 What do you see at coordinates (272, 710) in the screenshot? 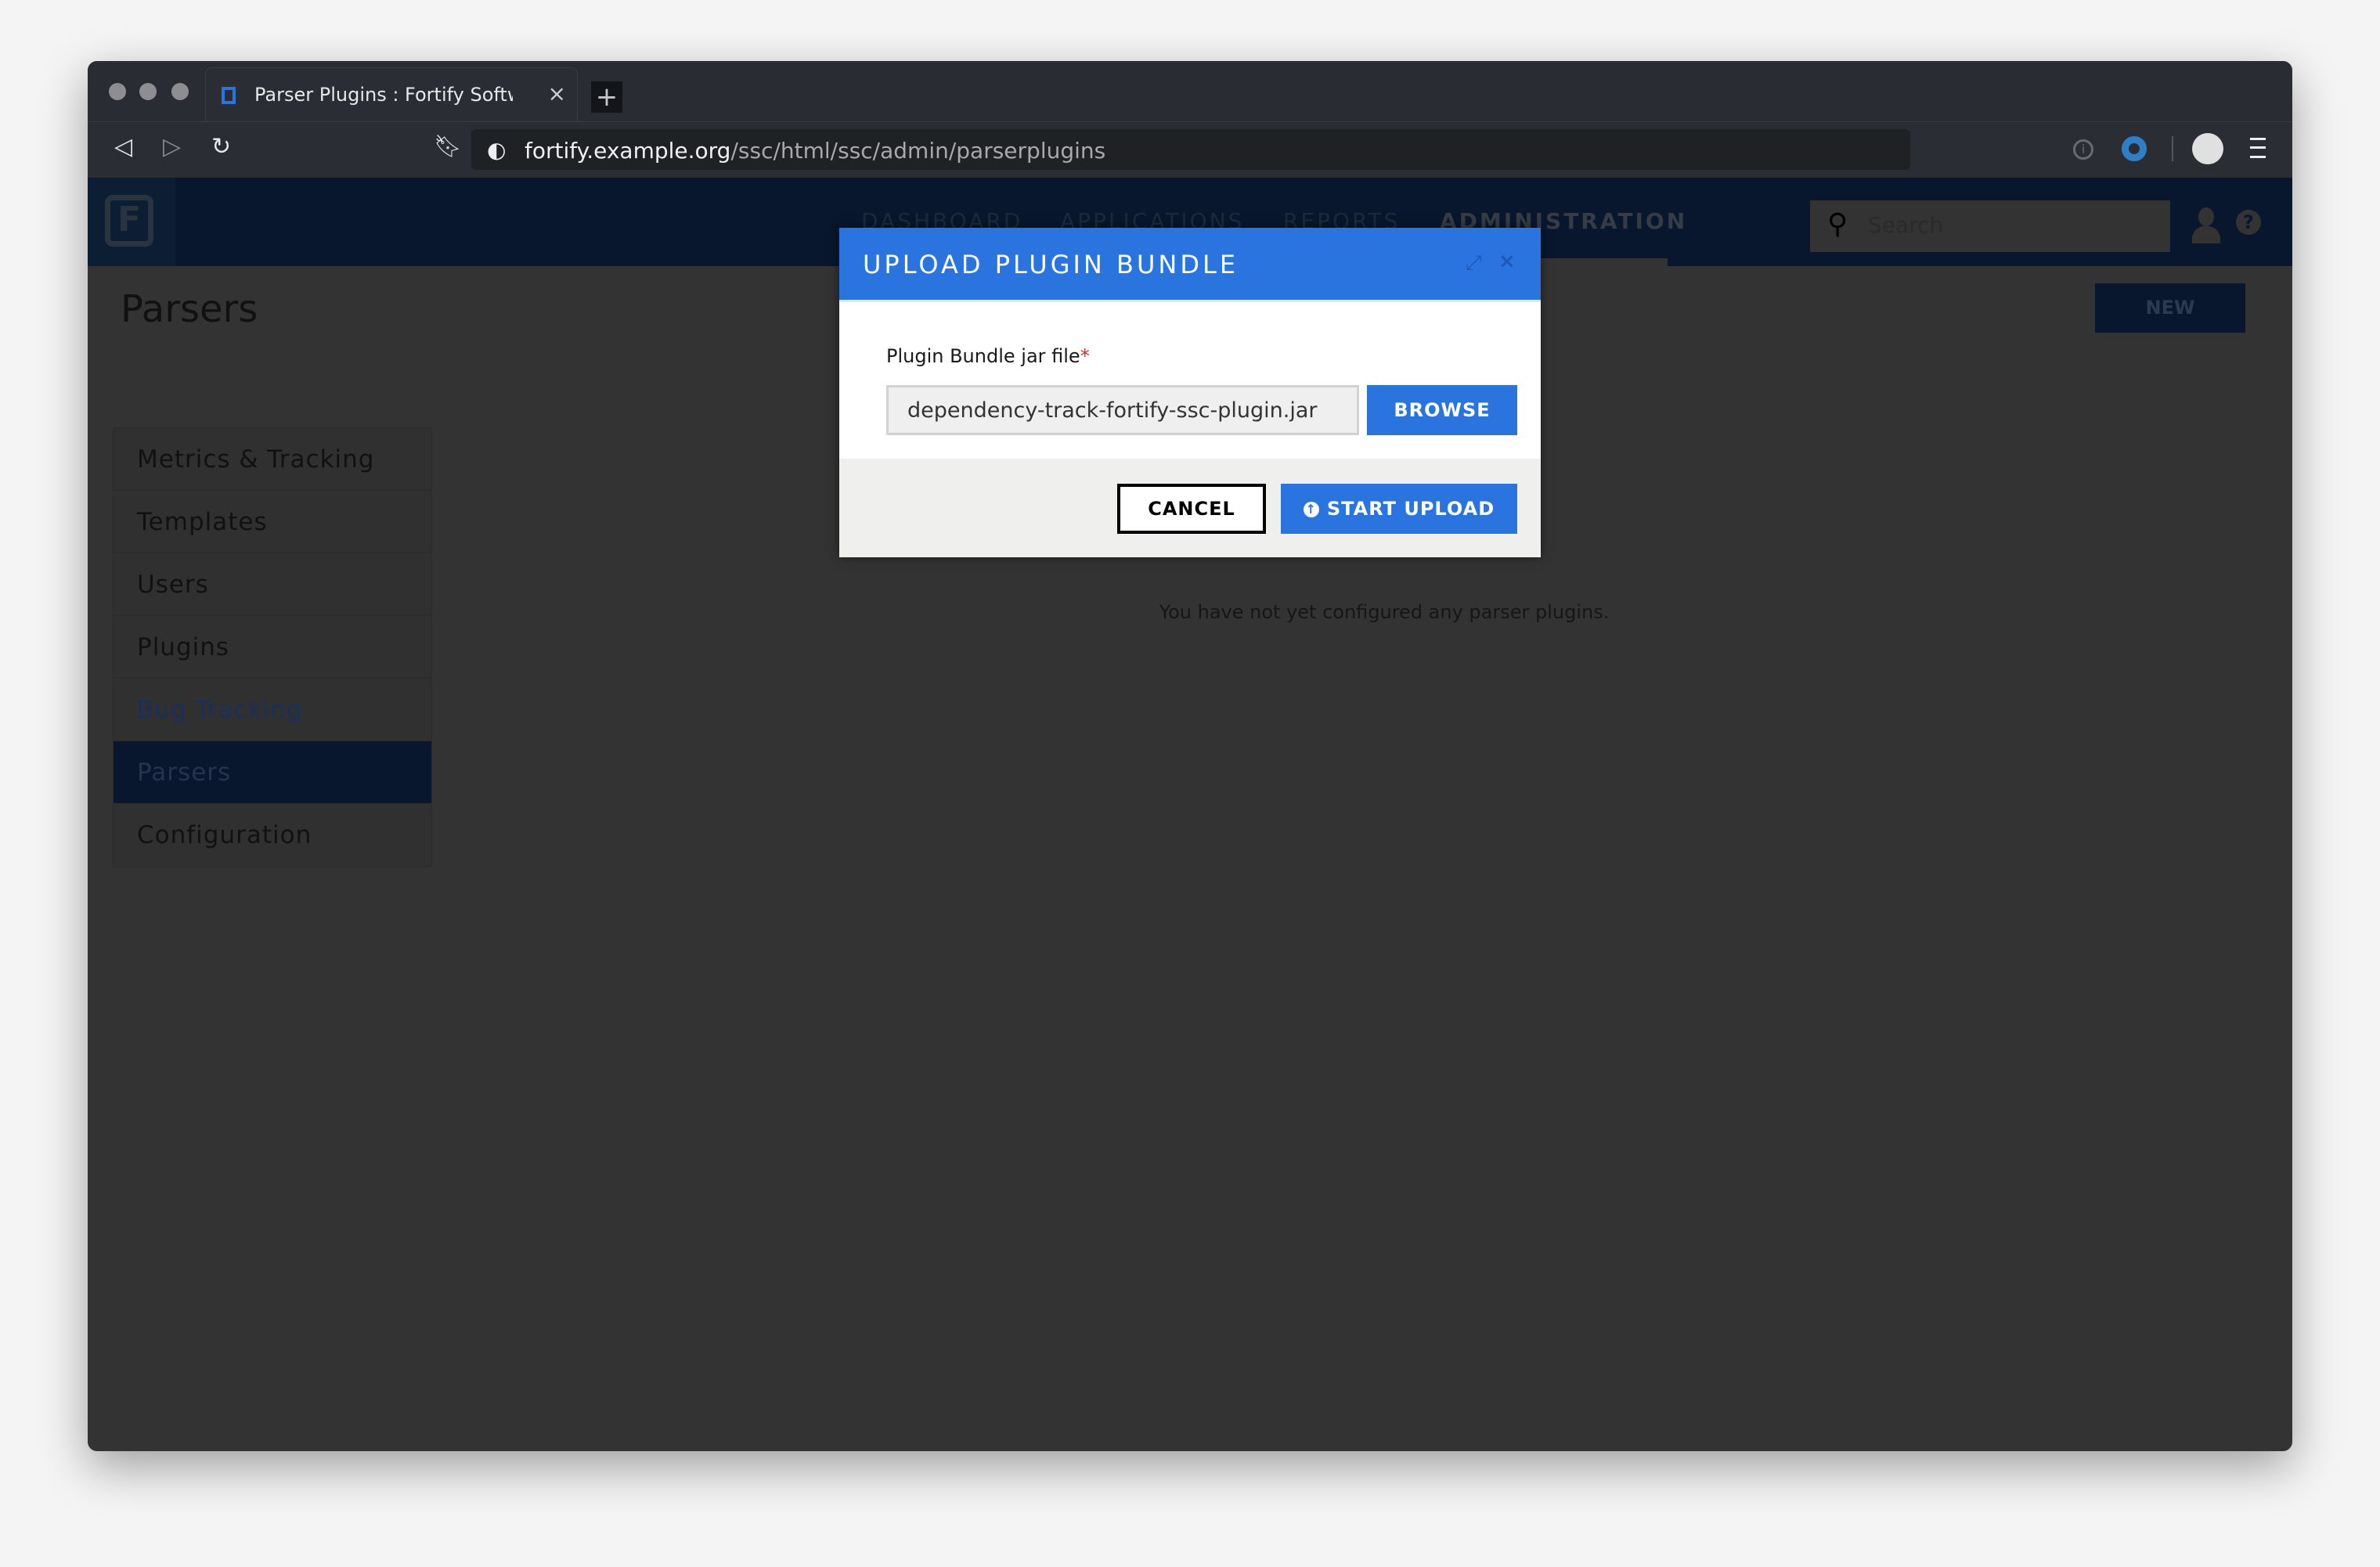
I see `sidebar-item-bug-tracking: Bug Tracking` at bounding box center [272, 710].